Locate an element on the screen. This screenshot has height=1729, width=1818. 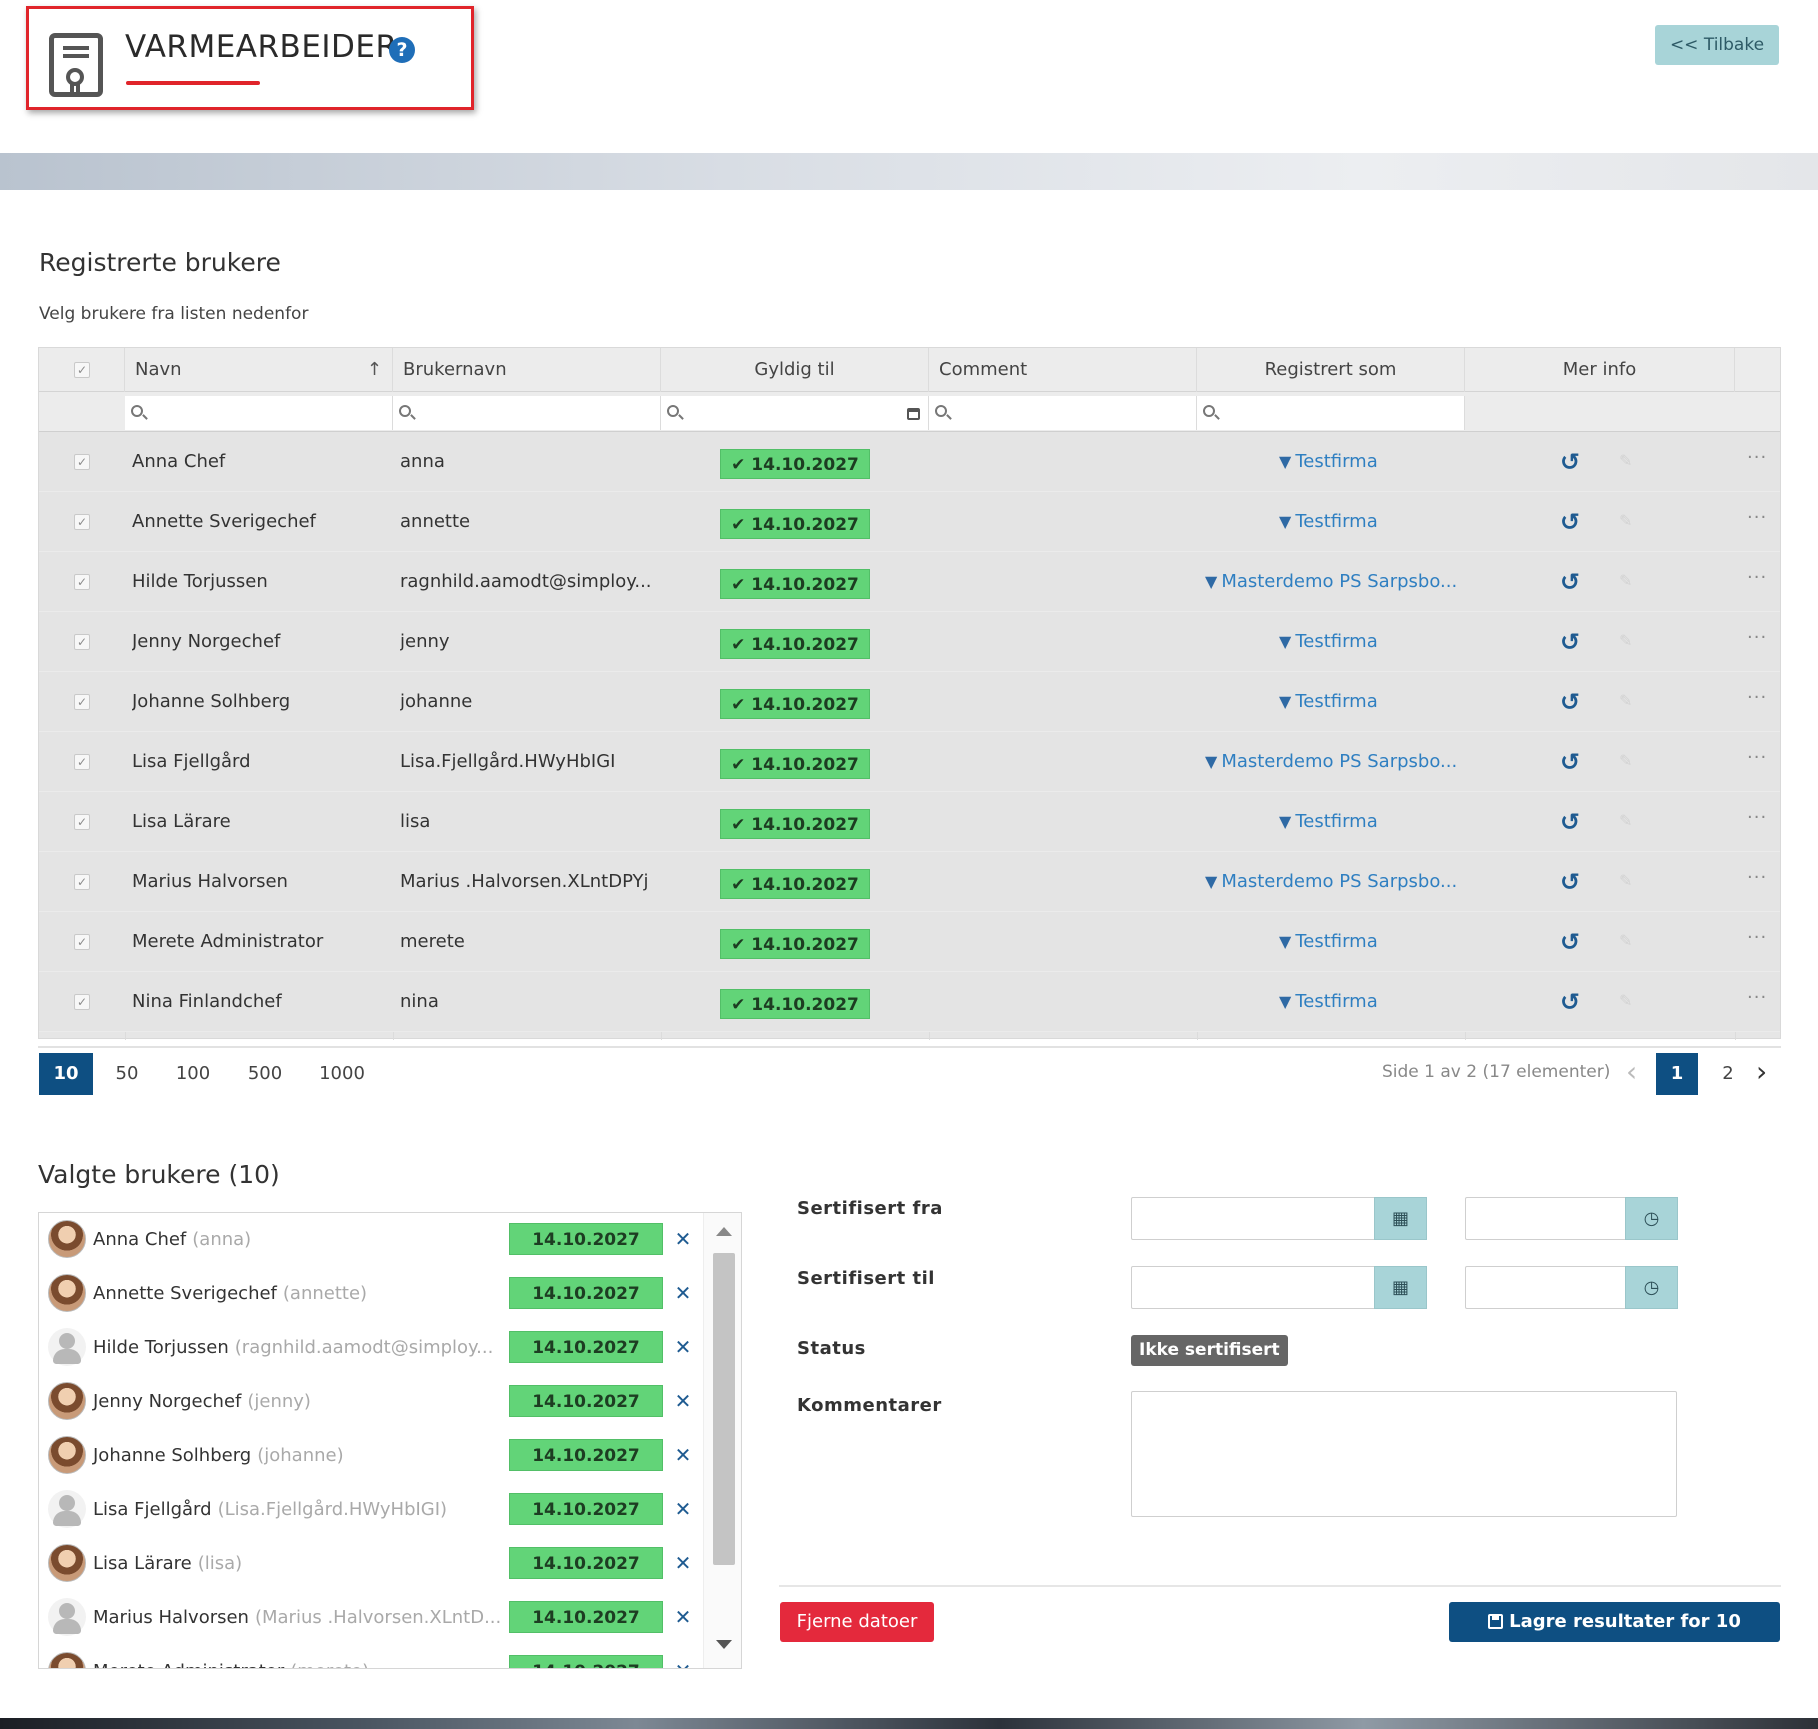
filter-gyldig-til-input is located at coordinates (795, 413).